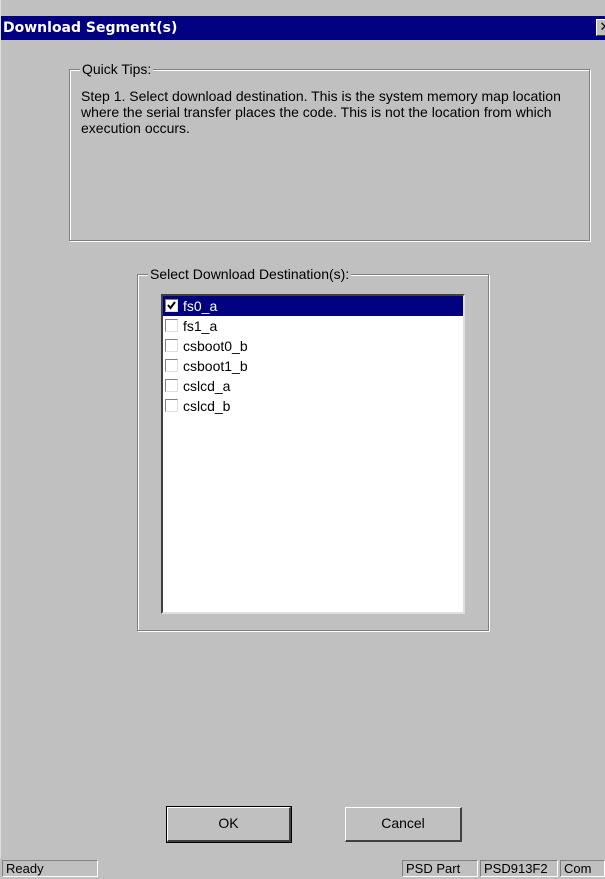 The image size is (605, 879). What do you see at coordinates (303, 28) in the screenshot?
I see `title-bar: Download Segment(s) ✕` at bounding box center [303, 28].